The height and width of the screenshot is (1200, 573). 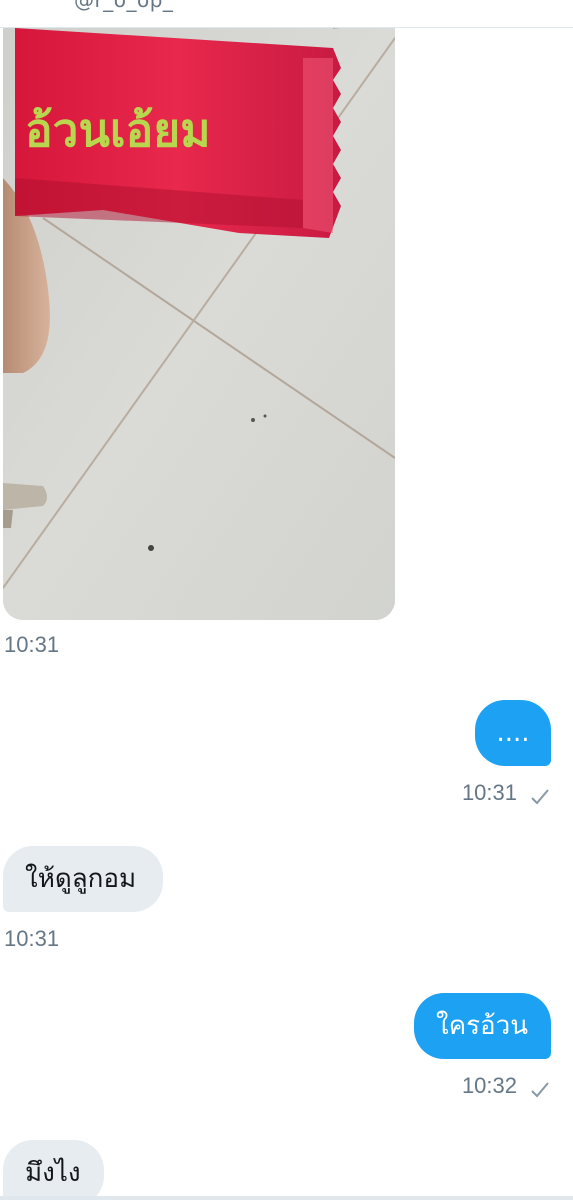 I want to click on incoming-message: ให้ดูลูกอม, so click(x=83, y=879).